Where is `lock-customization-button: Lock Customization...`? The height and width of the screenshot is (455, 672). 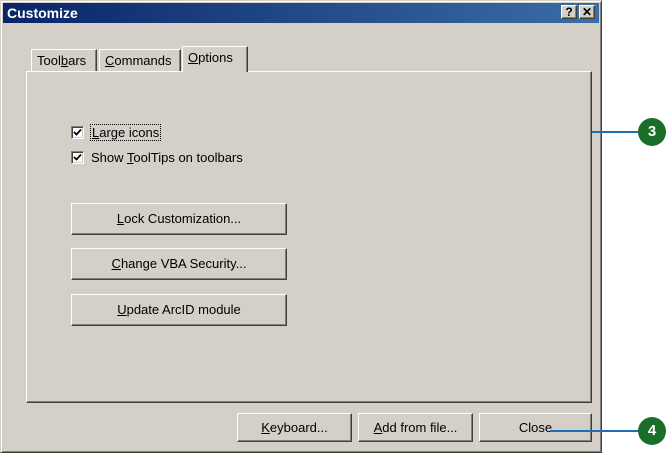 lock-customization-button: Lock Customization... is located at coordinates (179, 219).